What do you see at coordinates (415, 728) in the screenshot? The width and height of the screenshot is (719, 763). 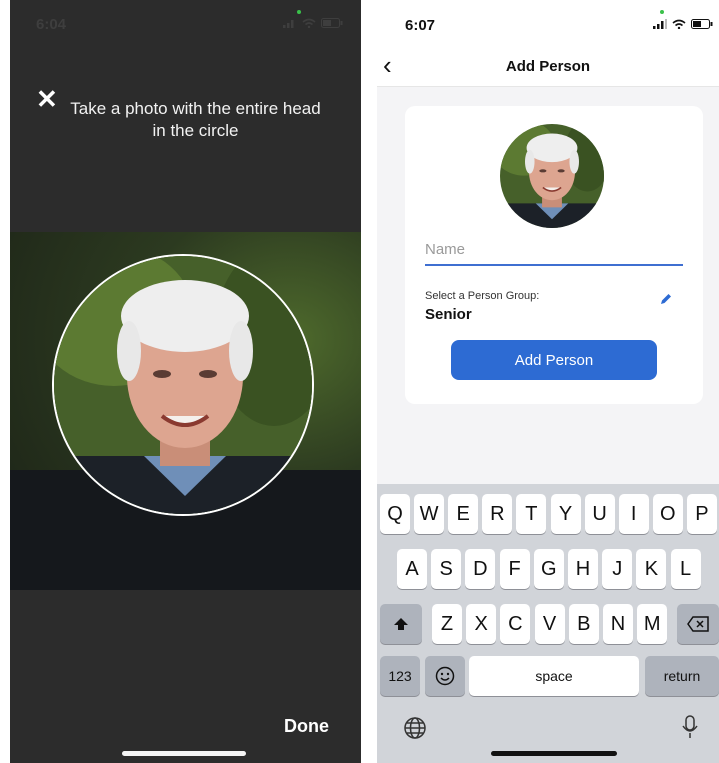 I see `globe-icon` at bounding box center [415, 728].